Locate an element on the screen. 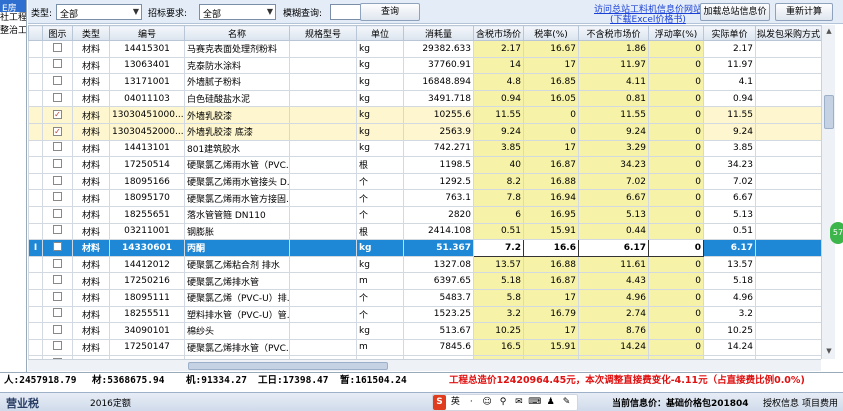 The image size is (843, 411). cell-tax-rate: 0 is located at coordinates (551, 131).